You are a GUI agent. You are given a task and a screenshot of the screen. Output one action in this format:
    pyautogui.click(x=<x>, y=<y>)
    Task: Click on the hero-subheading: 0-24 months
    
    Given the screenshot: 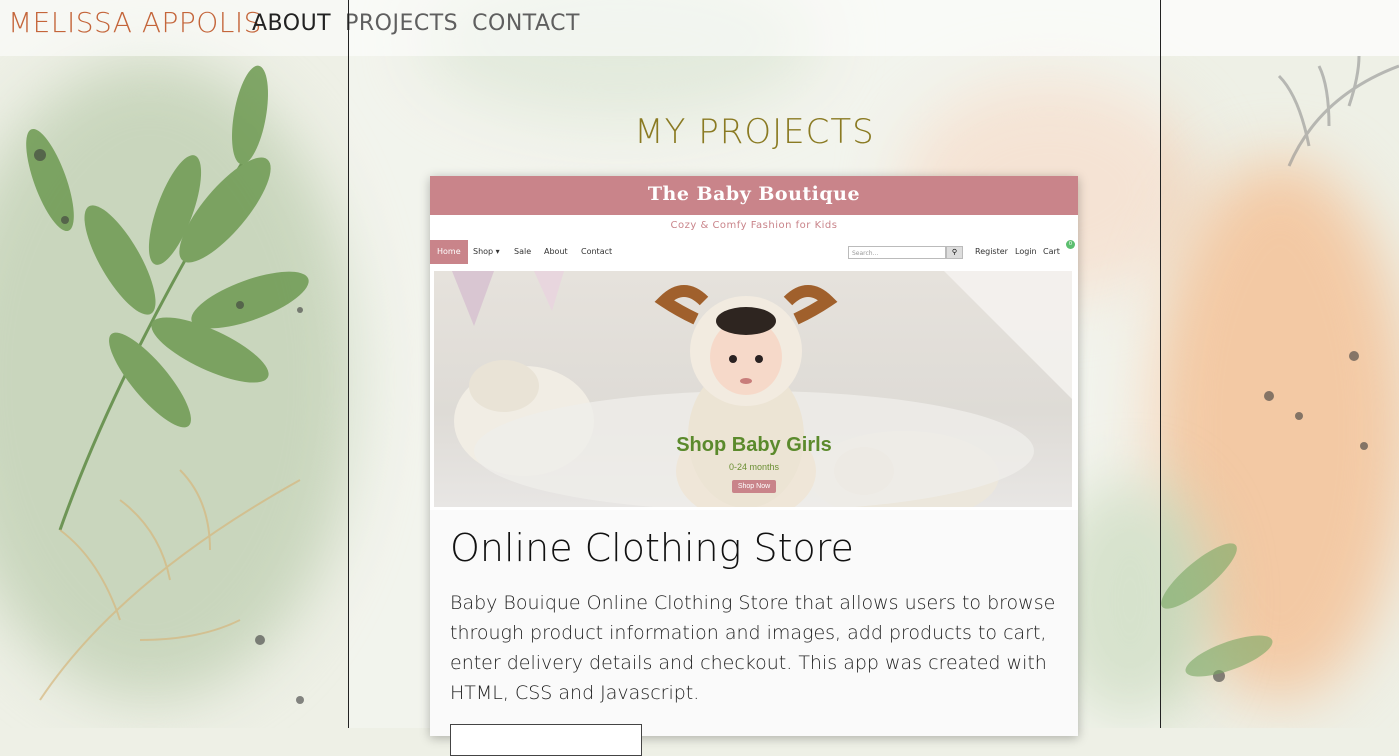 What is the action you would take?
    pyautogui.click(x=754, y=467)
    